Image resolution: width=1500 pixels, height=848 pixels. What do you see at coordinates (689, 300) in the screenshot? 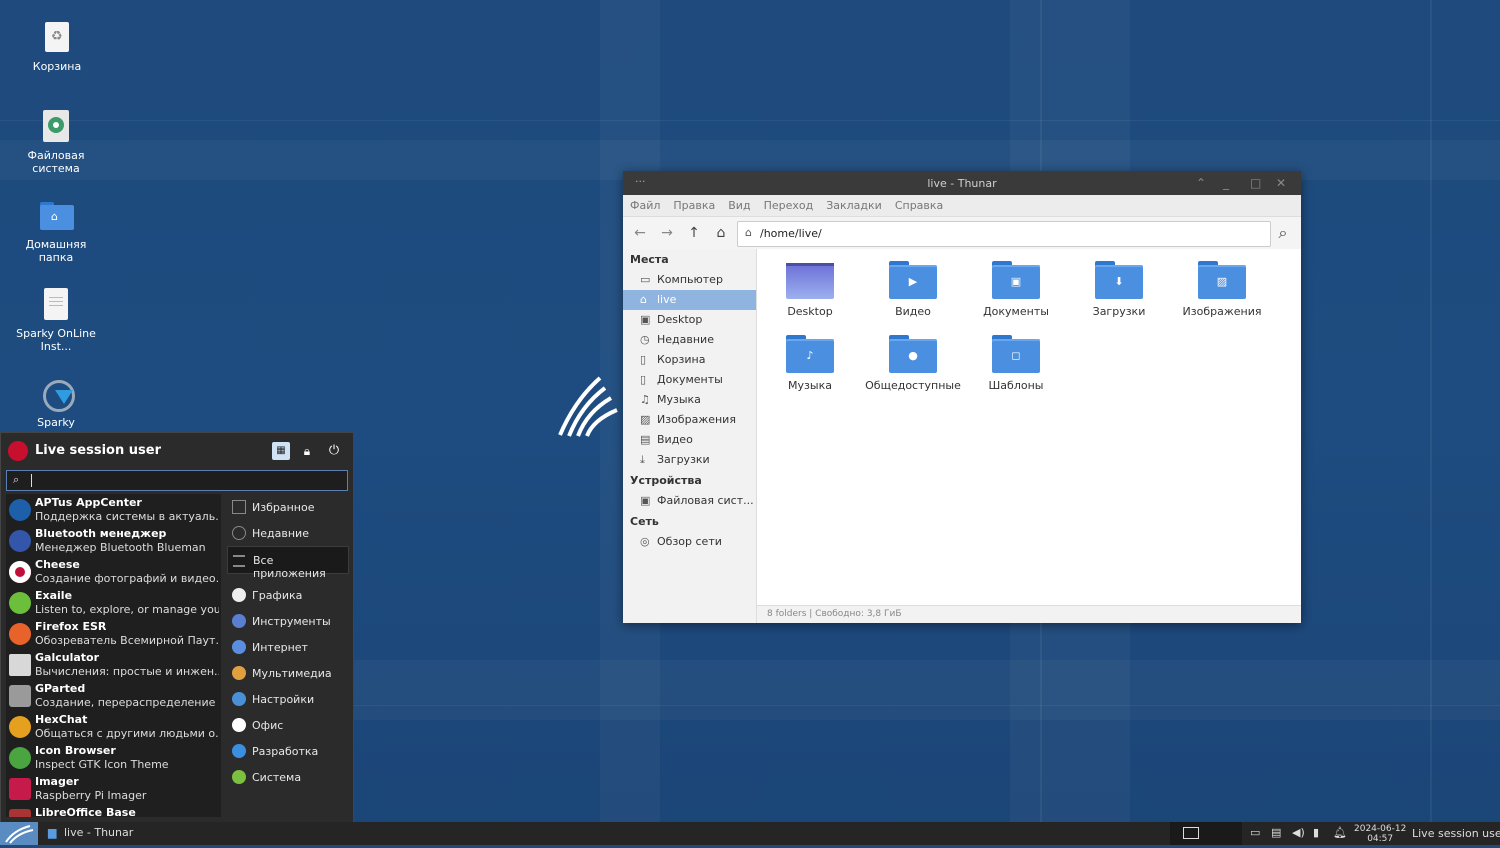
I see `sidebar-item-live: ⌂ live` at bounding box center [689, 300].